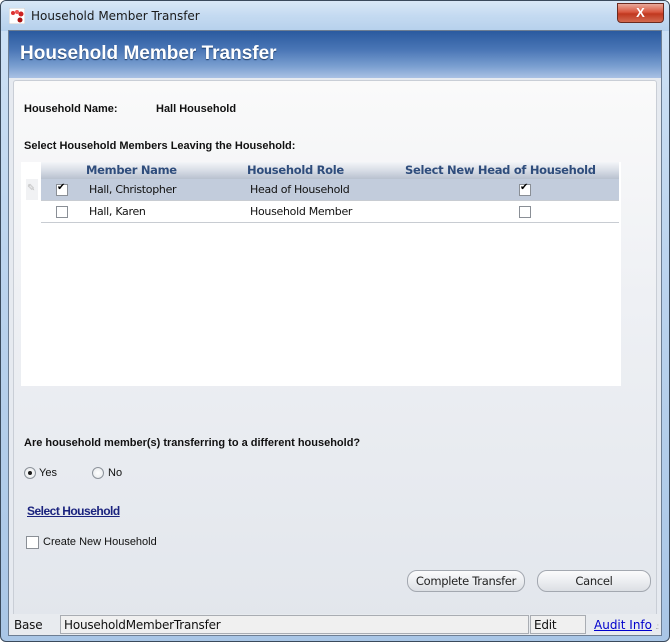 This screenshot has width=670, height=642. Describe the element at coordinates (623, 625) in the screenshot. I see `audit-info-link: Audit Info` at that location.